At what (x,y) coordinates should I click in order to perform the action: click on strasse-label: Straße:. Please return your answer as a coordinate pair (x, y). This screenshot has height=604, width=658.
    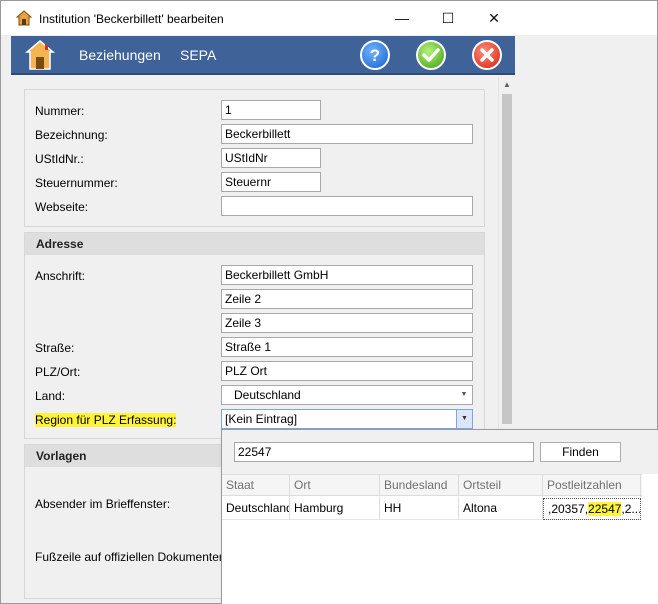
    Looking at the image, I should click on (55, 348).